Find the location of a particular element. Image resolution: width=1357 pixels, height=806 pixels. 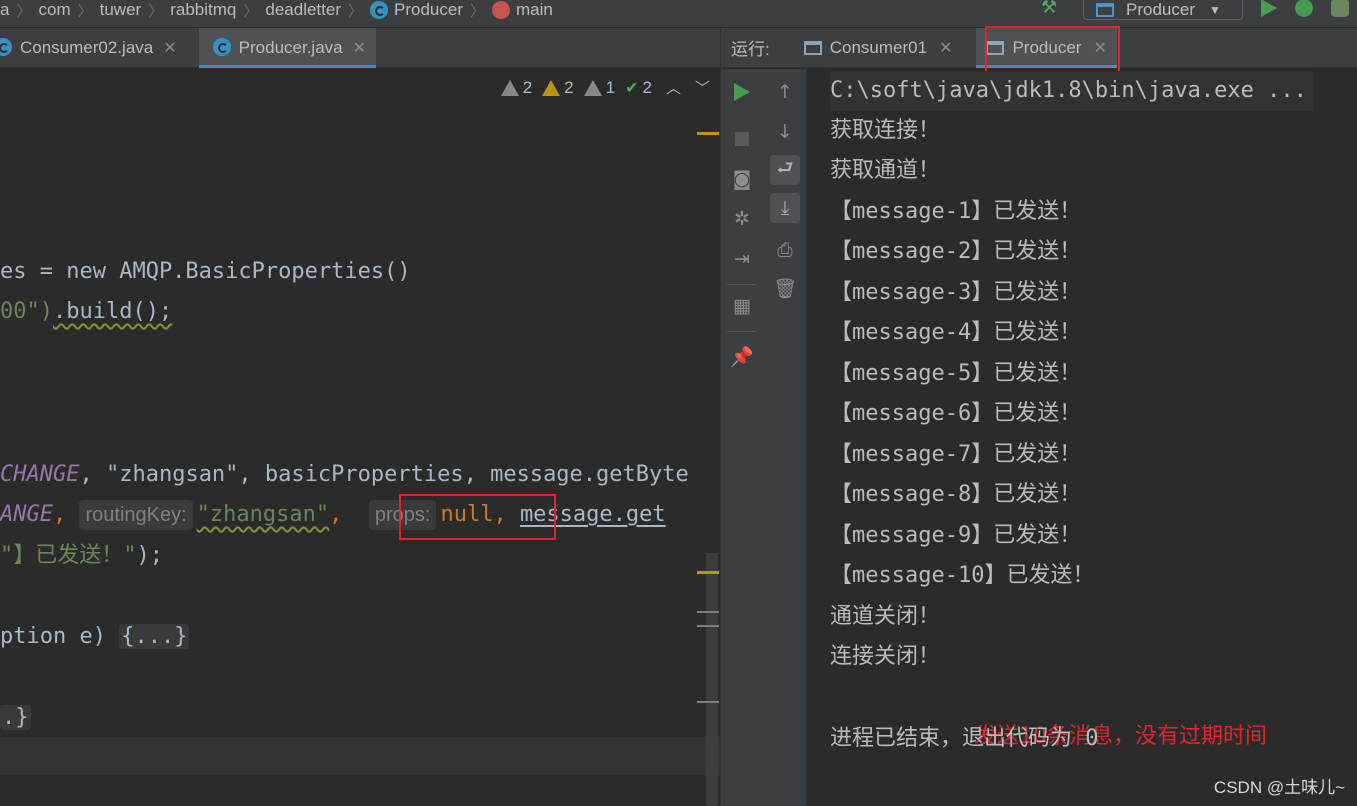

scroll-to-end-icon: ⤓ is located at coordinates (785, 208).